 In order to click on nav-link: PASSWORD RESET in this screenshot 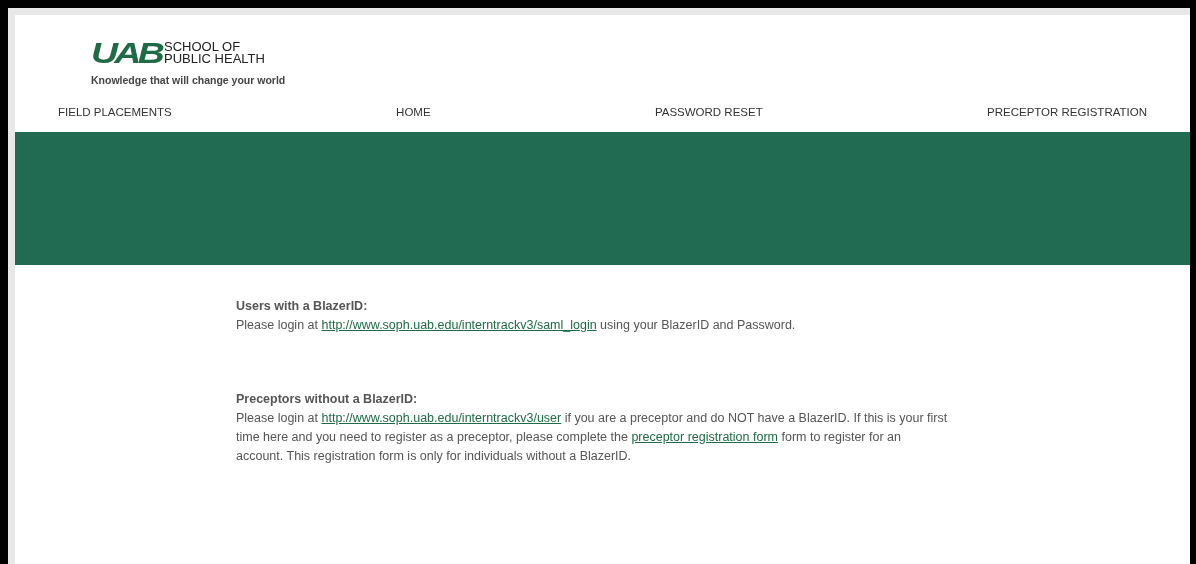, I will do `click(708, 117)`.